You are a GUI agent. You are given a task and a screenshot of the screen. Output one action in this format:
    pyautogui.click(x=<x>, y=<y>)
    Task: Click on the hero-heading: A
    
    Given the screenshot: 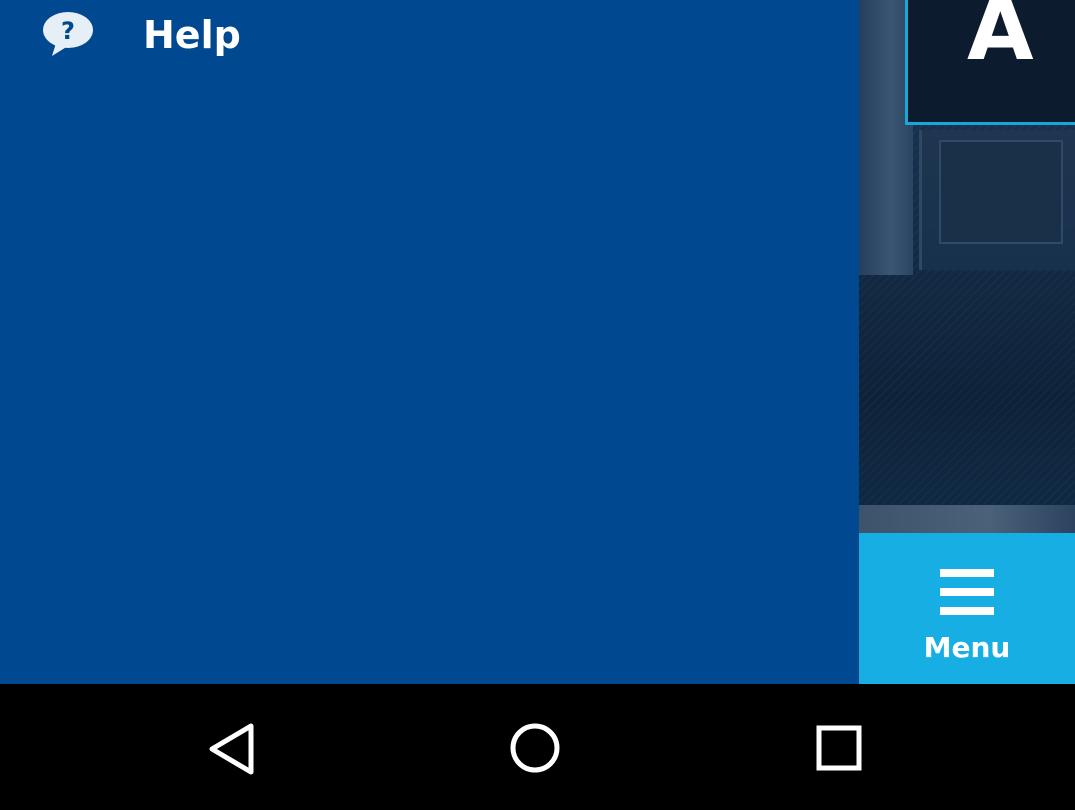 What is the action you would take?
    pyautogui.click(x=1002, y=40)
    